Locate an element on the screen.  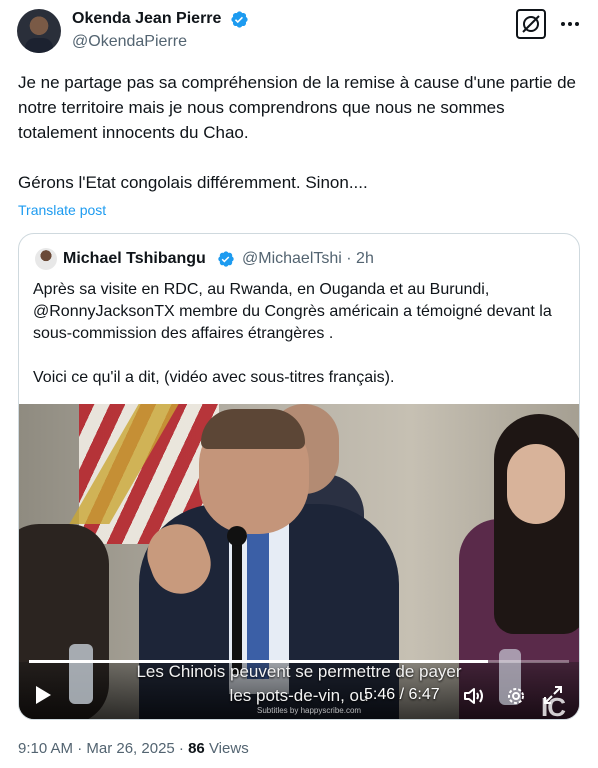
quote-author-name: Michael Tshibangu is located at coordinates (134, 259).